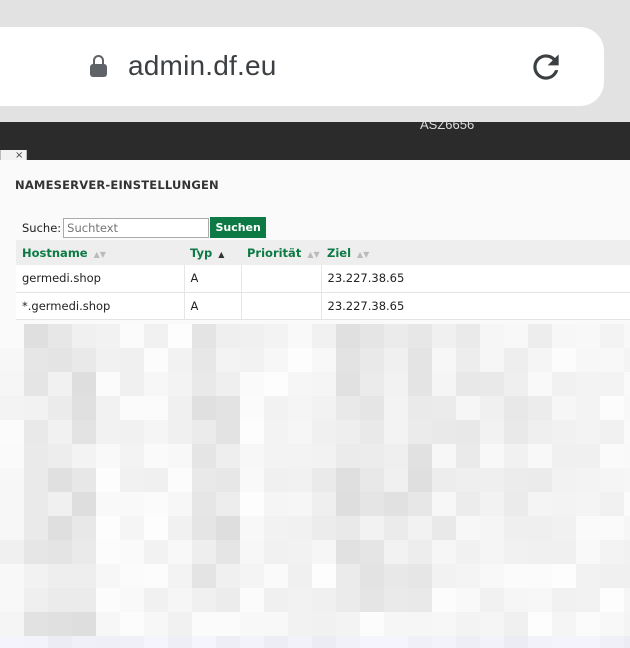 Image resolution: width=630 pixels, height=648 pixels. What do you see at coordinates (323, 305) in the screenshot?
I see `table-row: *.germedi.shop A 23.227.38.65` at bounding box center [323, 305].